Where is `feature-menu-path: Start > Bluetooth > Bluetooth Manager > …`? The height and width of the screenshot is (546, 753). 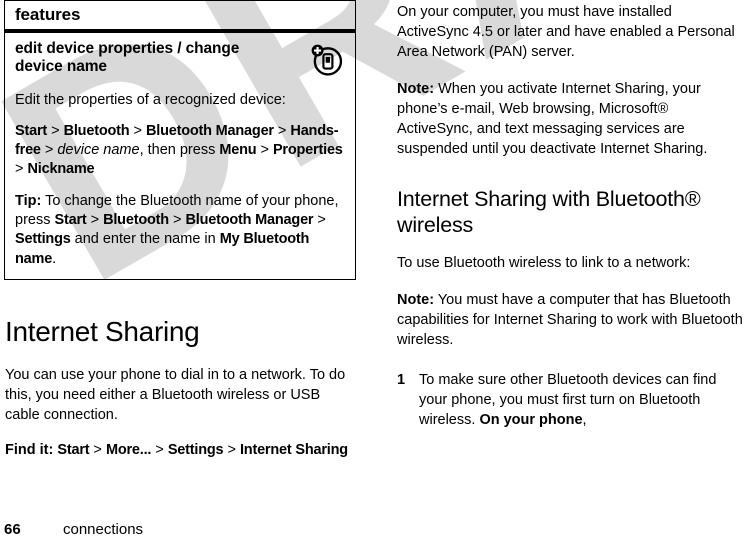
feature-menu-path: Start > Bluetooth > Bluetooth Manager > … is located at coordinates (180, 150).